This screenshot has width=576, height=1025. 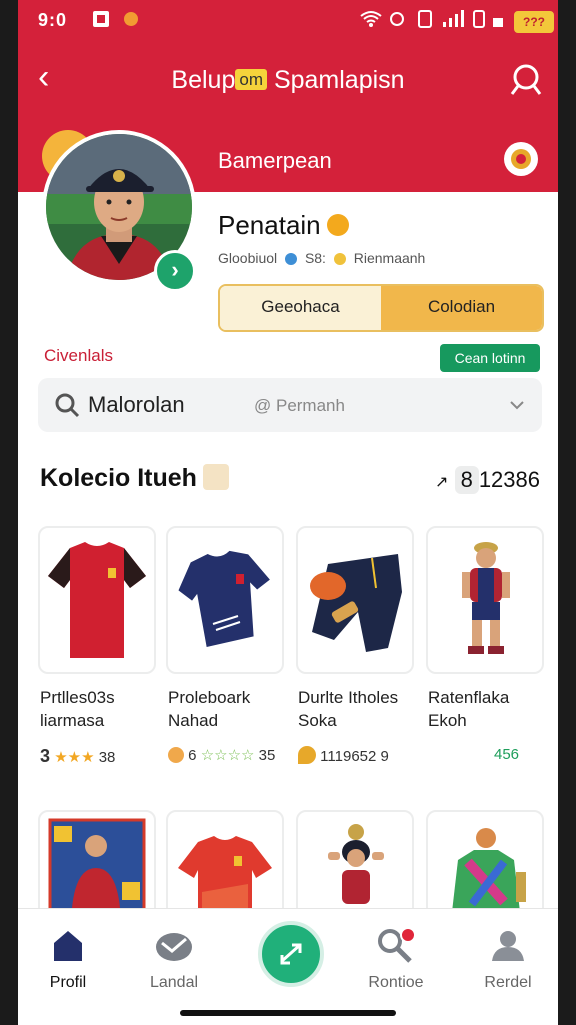 What do you see at coordinates (136, 405) in the screenshot?
I see `search-input: Malorolan` at bounding box center [136, 405].